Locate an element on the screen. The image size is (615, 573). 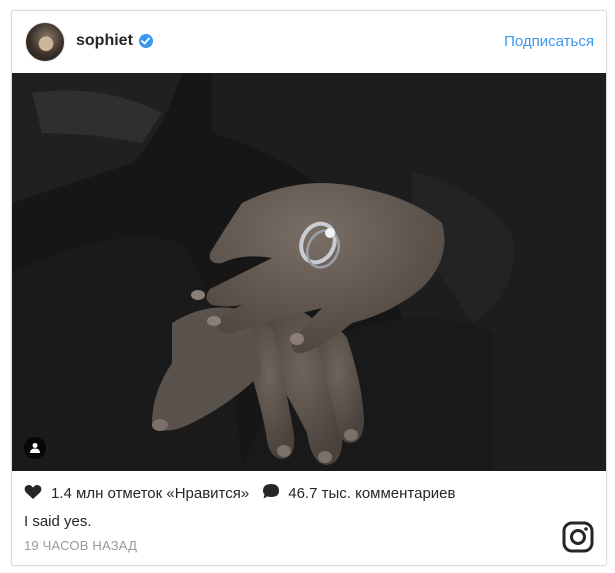
author-row: sophiet is located at coordinates (114, 41).